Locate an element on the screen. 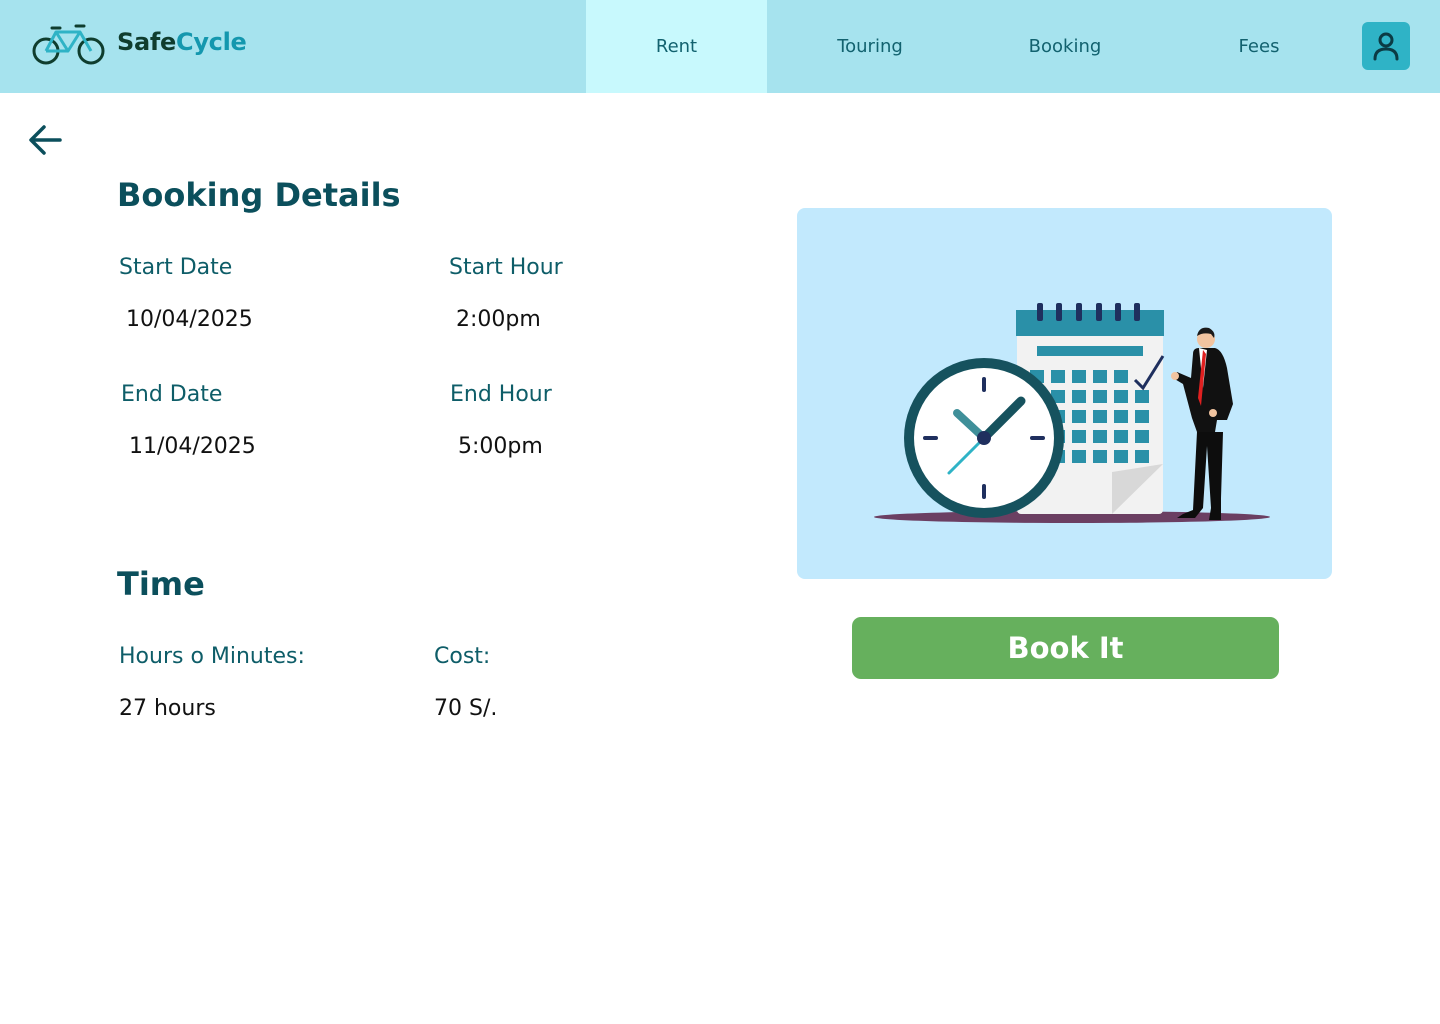 This screenshot has height=1024, width=1440. tab-fees-label: Fees is located at coordinates (1259, 46).